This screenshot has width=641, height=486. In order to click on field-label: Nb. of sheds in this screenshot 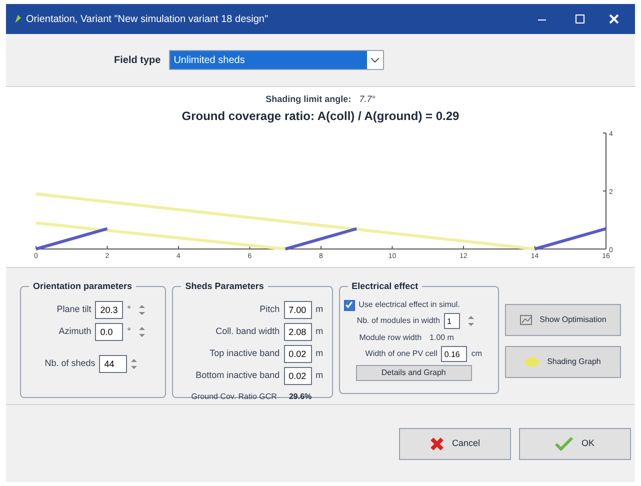, I will do `click(70, 363)`.